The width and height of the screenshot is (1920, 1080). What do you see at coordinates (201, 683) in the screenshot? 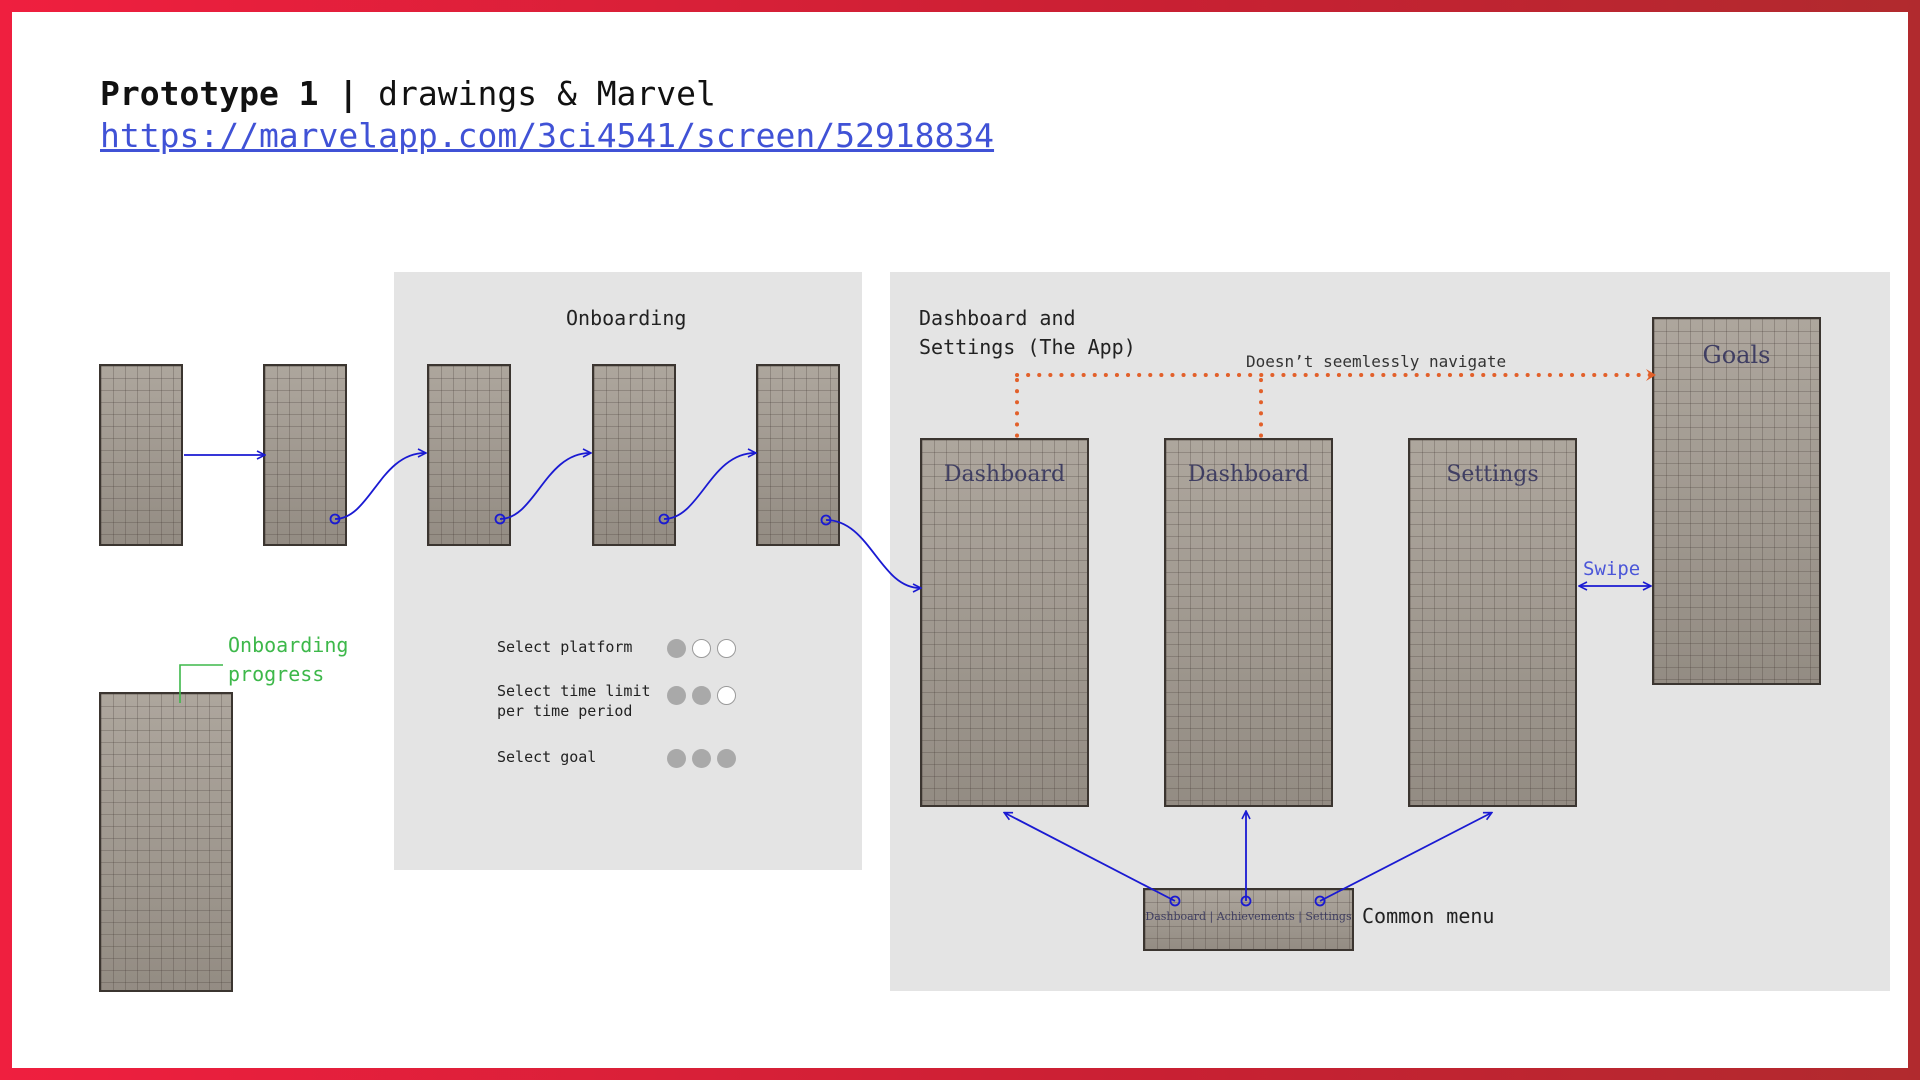
I see `progress-callout-line` at bounding box center [201, 683].